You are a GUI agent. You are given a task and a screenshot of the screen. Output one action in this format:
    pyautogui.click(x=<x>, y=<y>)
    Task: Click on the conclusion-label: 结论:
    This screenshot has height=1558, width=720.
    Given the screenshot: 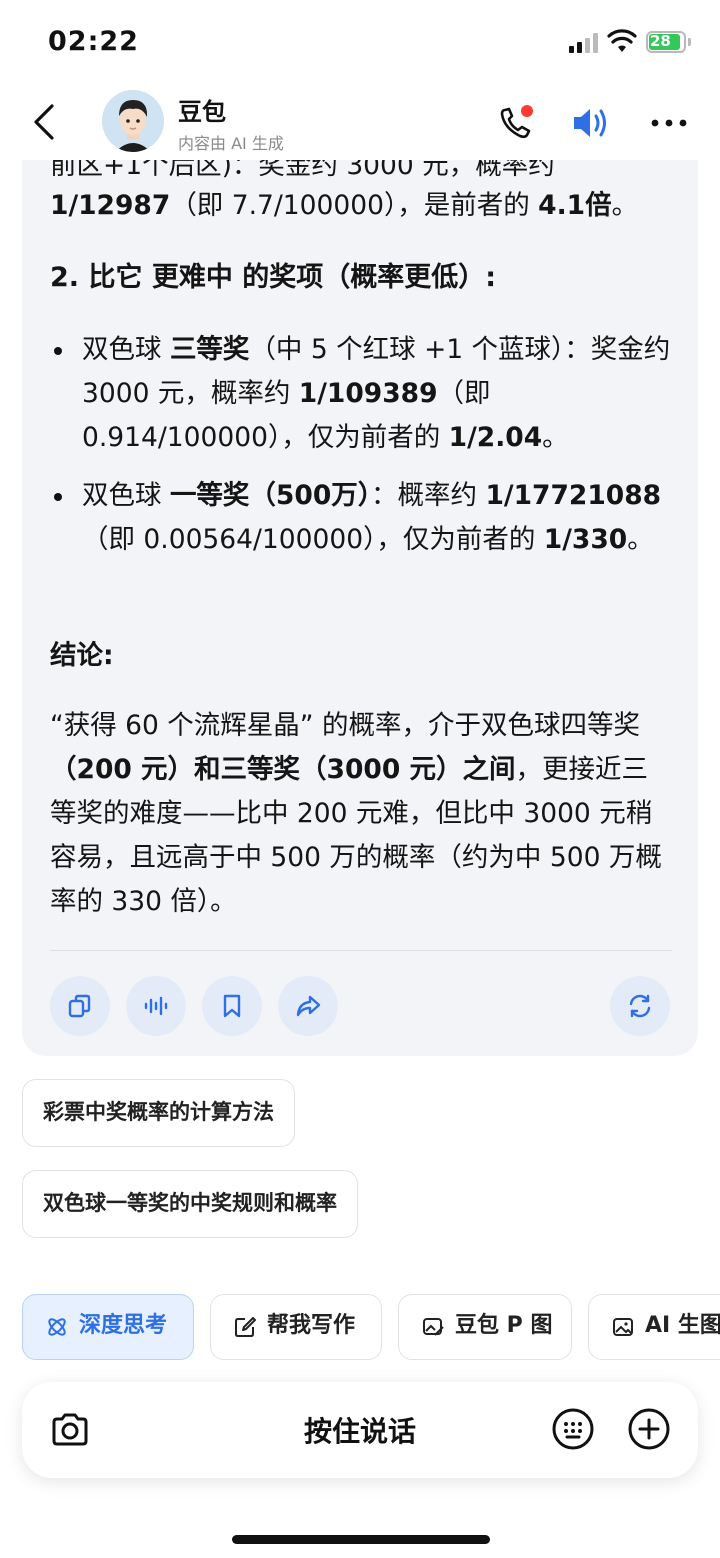 What is the action you would take?
    pyautogui.click(x=82, y=655)
    